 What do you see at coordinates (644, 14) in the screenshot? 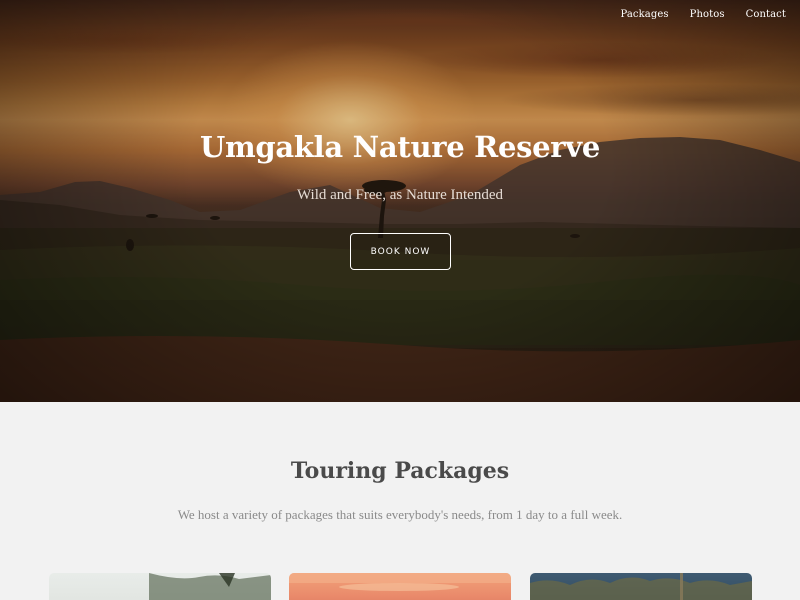
I see `nav-link-packages: Packages` at bounding box center [644, 14].